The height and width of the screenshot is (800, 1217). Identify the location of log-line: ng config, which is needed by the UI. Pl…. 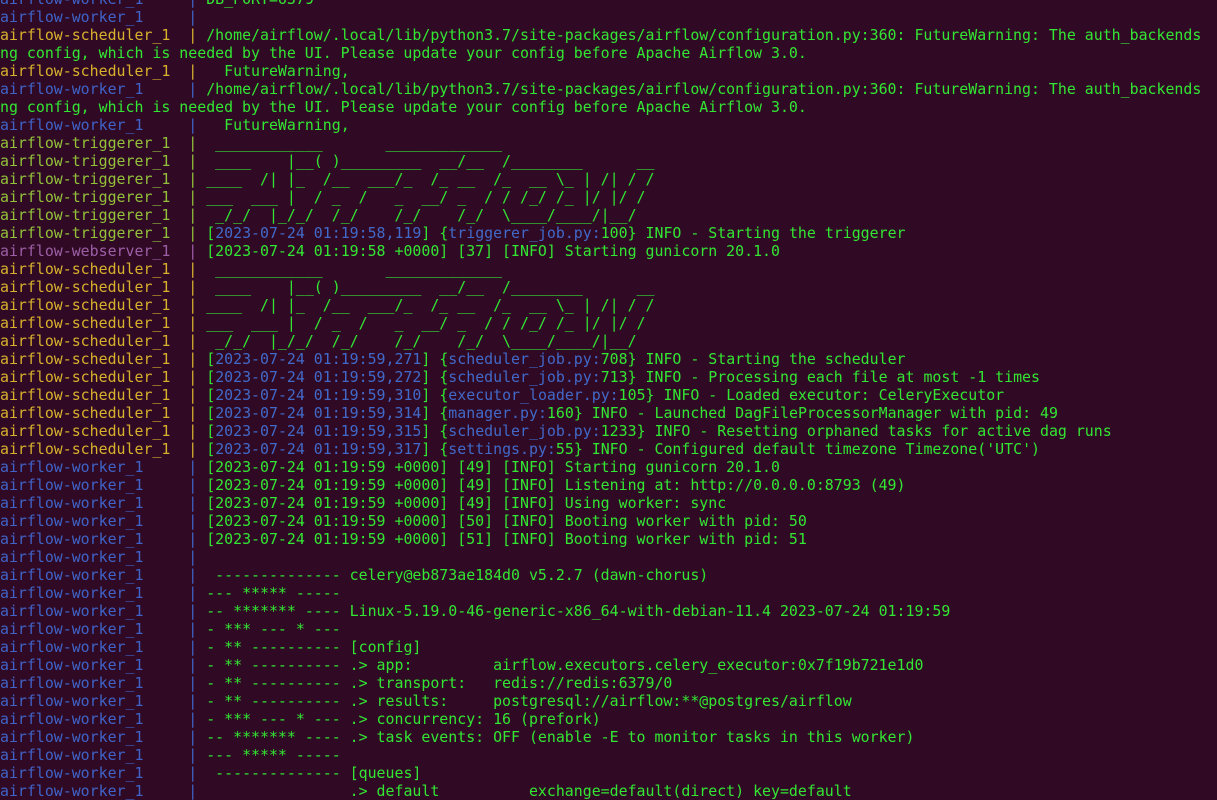
(608, 107).